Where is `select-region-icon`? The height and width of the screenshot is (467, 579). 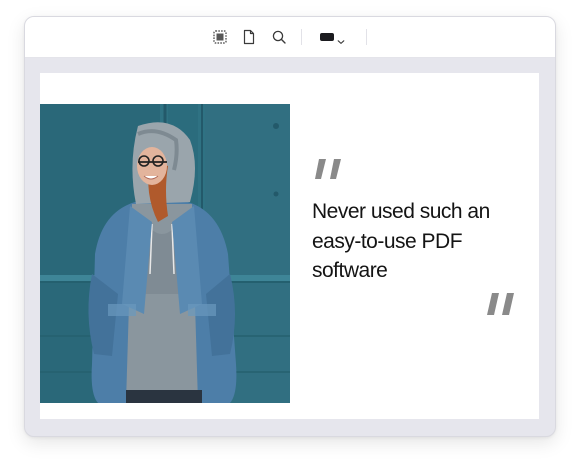
select-region-icon is located at coordinates (220, 37).